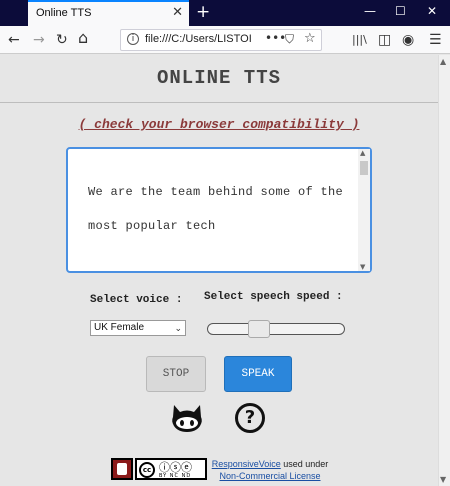  What do you see at coordinates (275, 38) in the screenshot?
I see `page-actions-icon: •••` at bounding box center [275, 38].